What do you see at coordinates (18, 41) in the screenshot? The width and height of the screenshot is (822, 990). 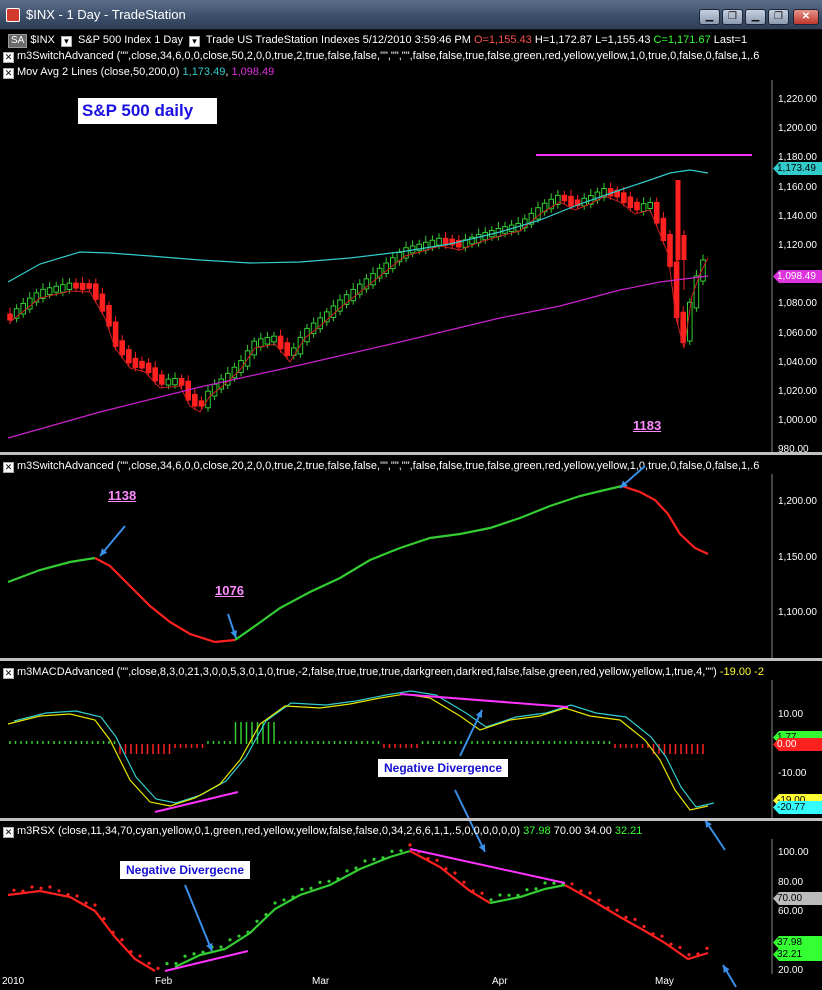 I see `sa-button: SA` at bounding box center [18, 41].